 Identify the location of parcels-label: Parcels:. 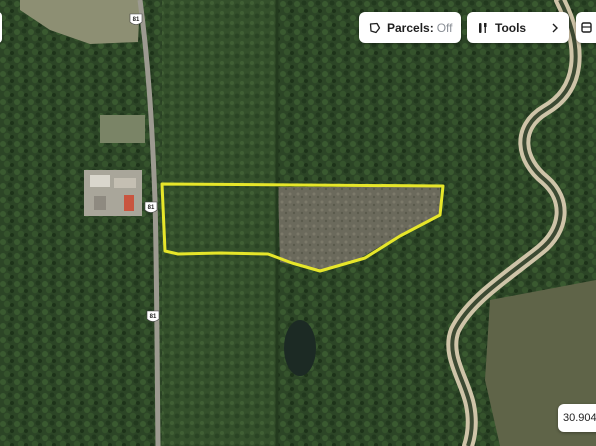
(410, 27).